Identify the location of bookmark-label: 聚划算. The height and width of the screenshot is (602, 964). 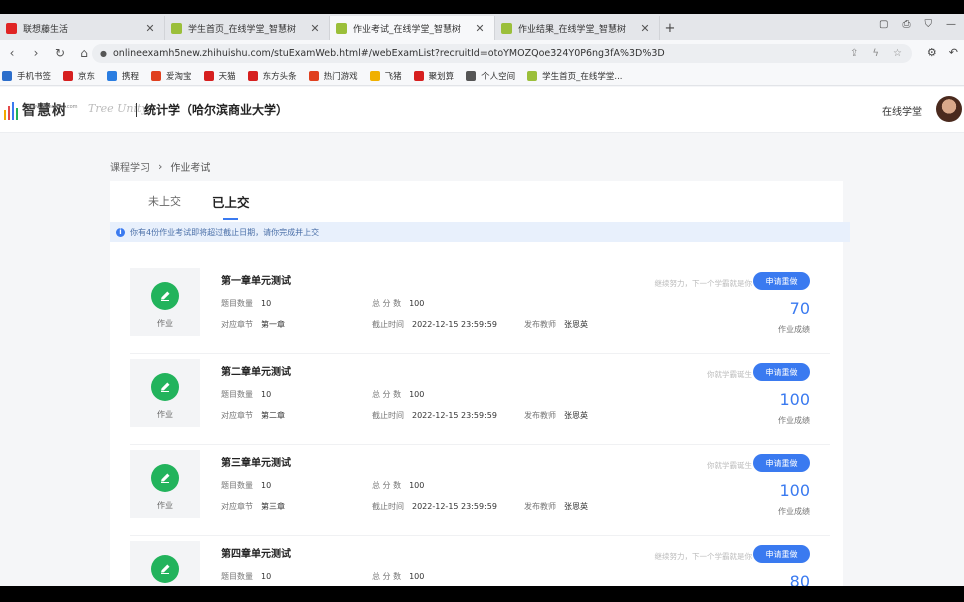
(441, 76).